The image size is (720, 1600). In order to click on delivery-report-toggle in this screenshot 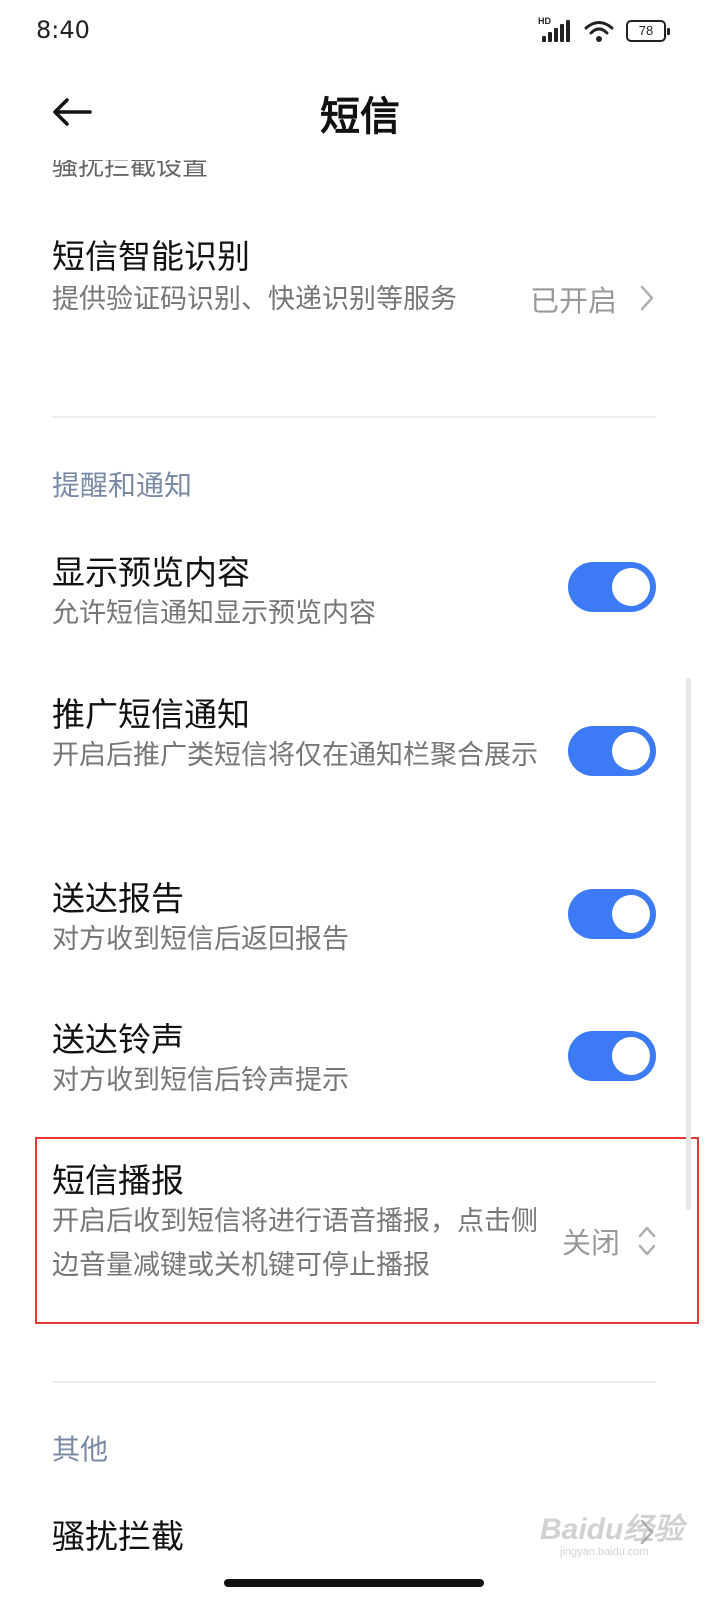, I will do `click(612, 914)`.